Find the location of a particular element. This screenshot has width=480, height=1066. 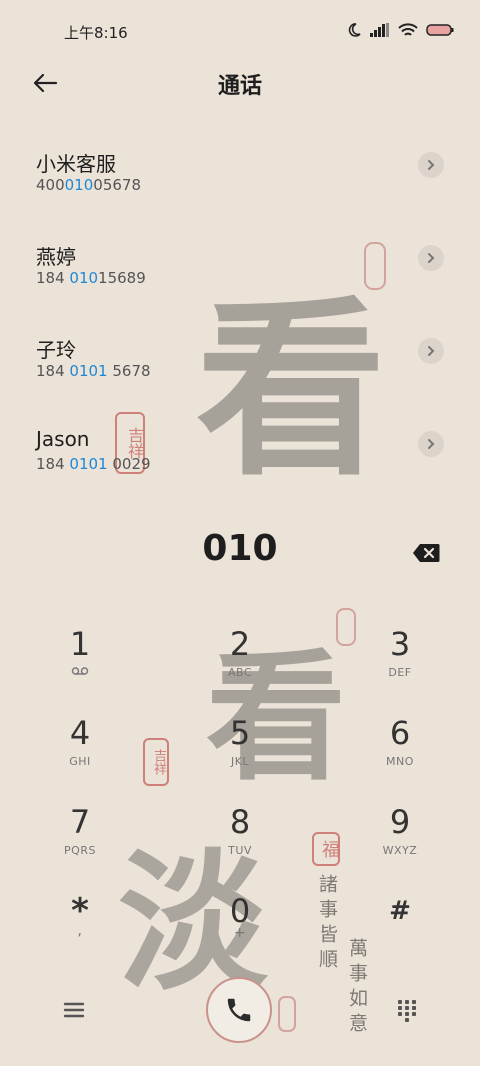

contact-name: 子玲 is located at coordinates (56, 350).